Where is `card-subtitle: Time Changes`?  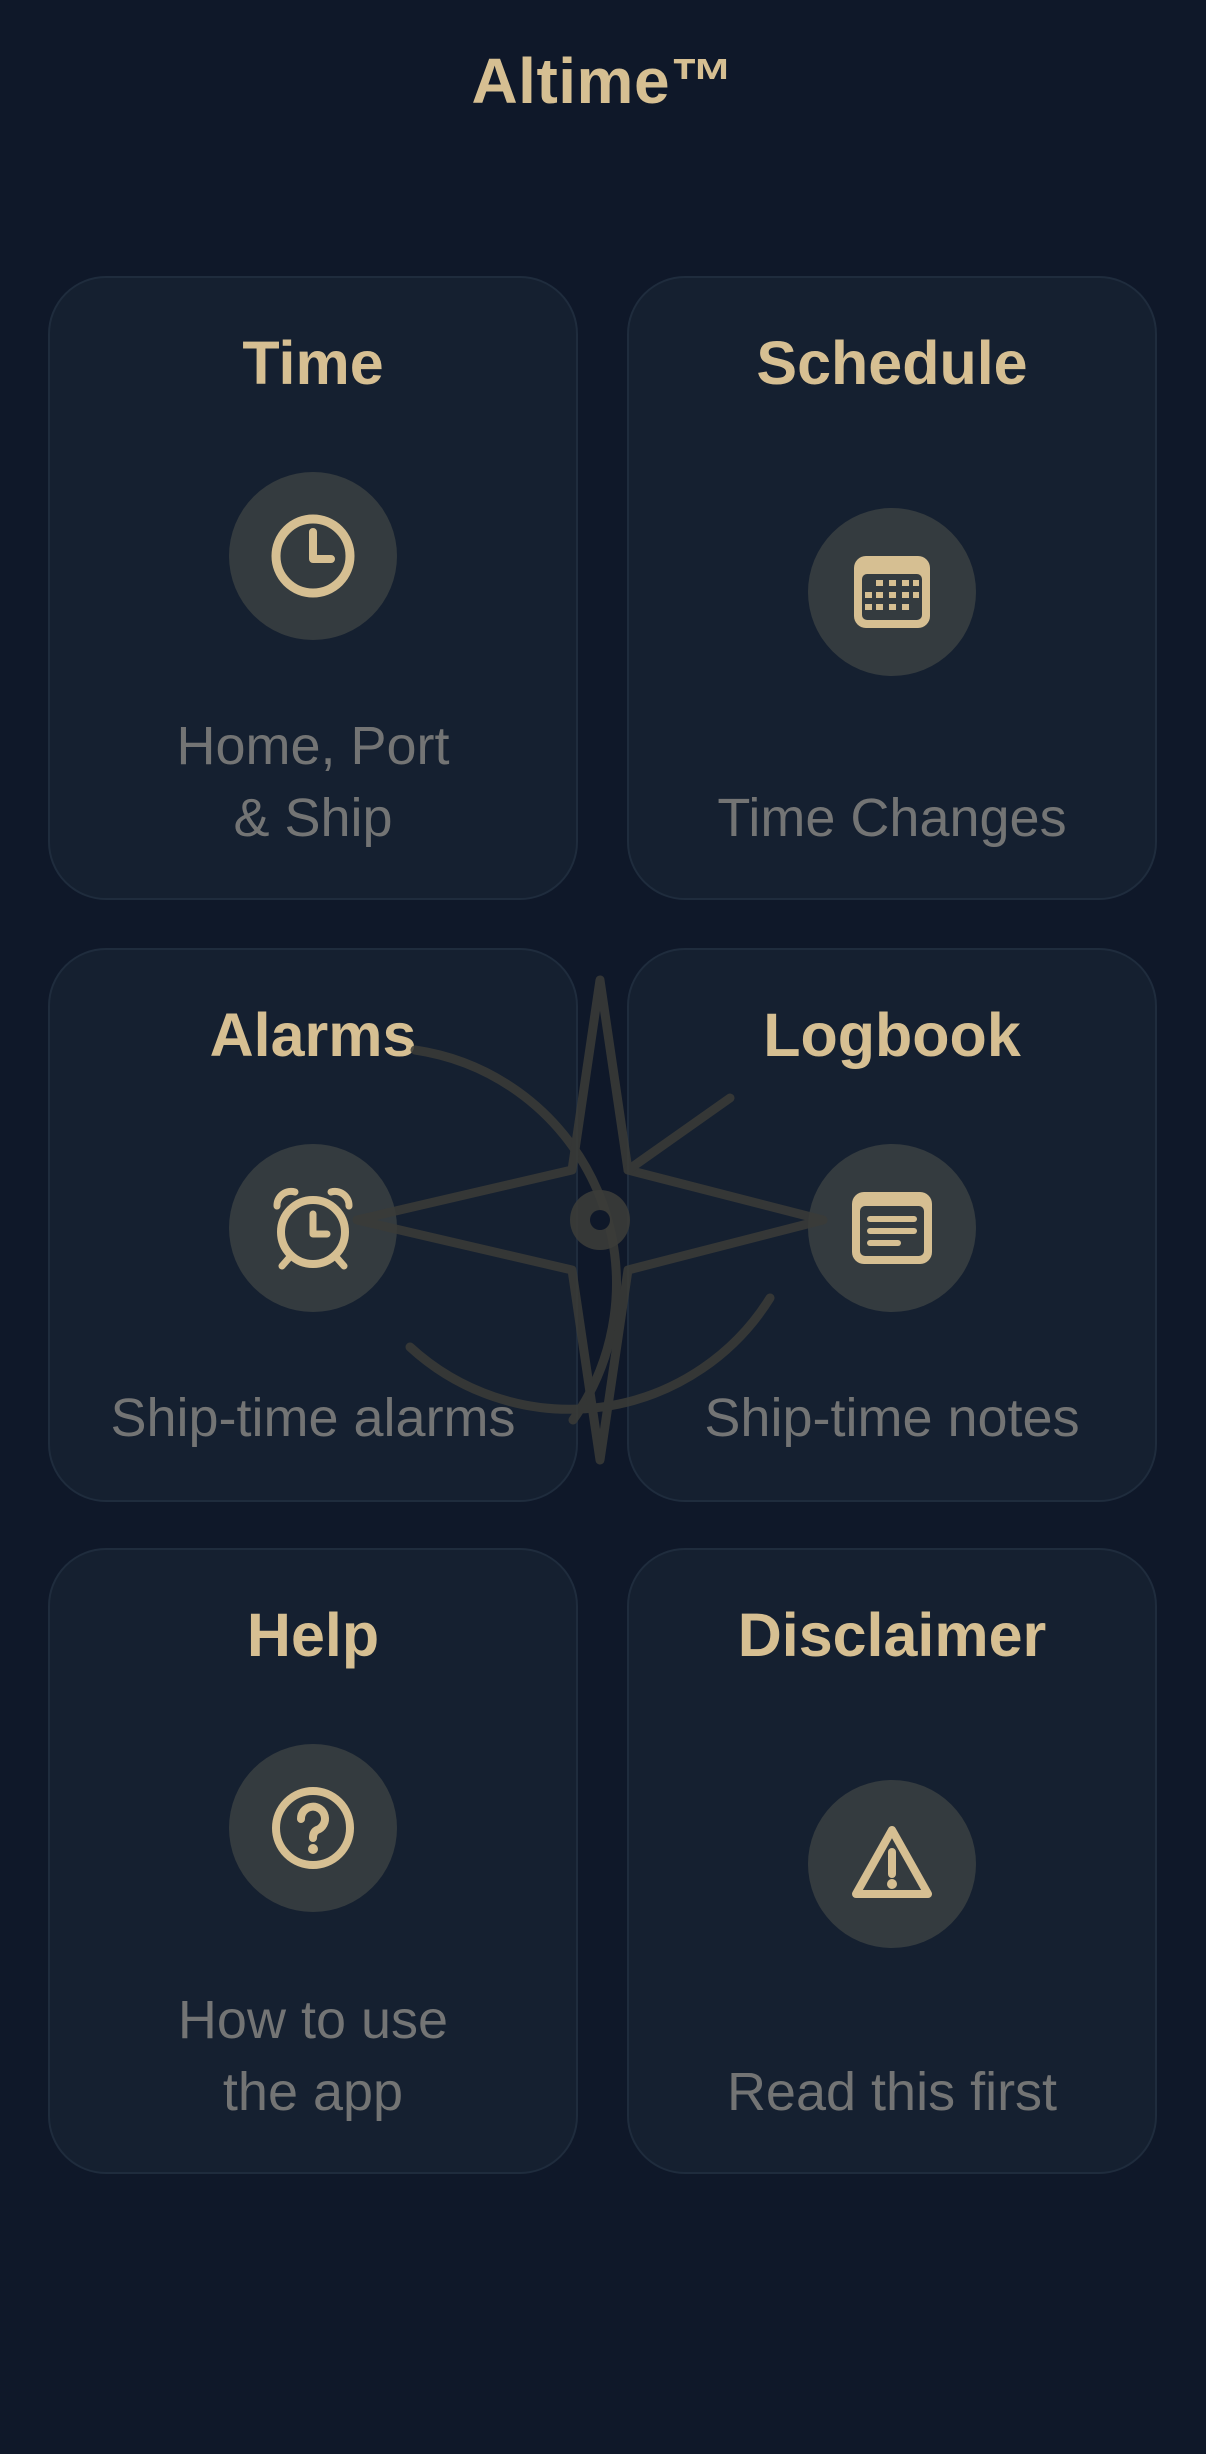 card-subtitle: Time Changes is located at coordinates (892, 818).